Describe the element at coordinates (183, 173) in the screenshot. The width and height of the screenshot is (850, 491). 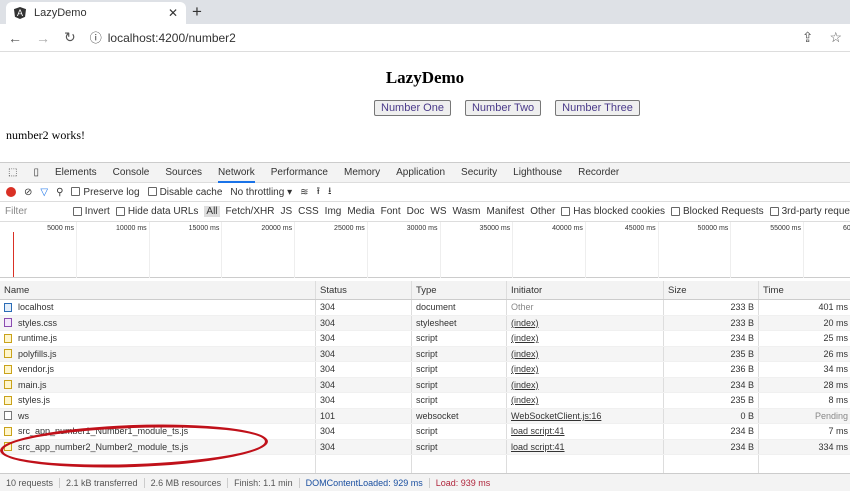
I see `tab-sources: Sources` at that location.